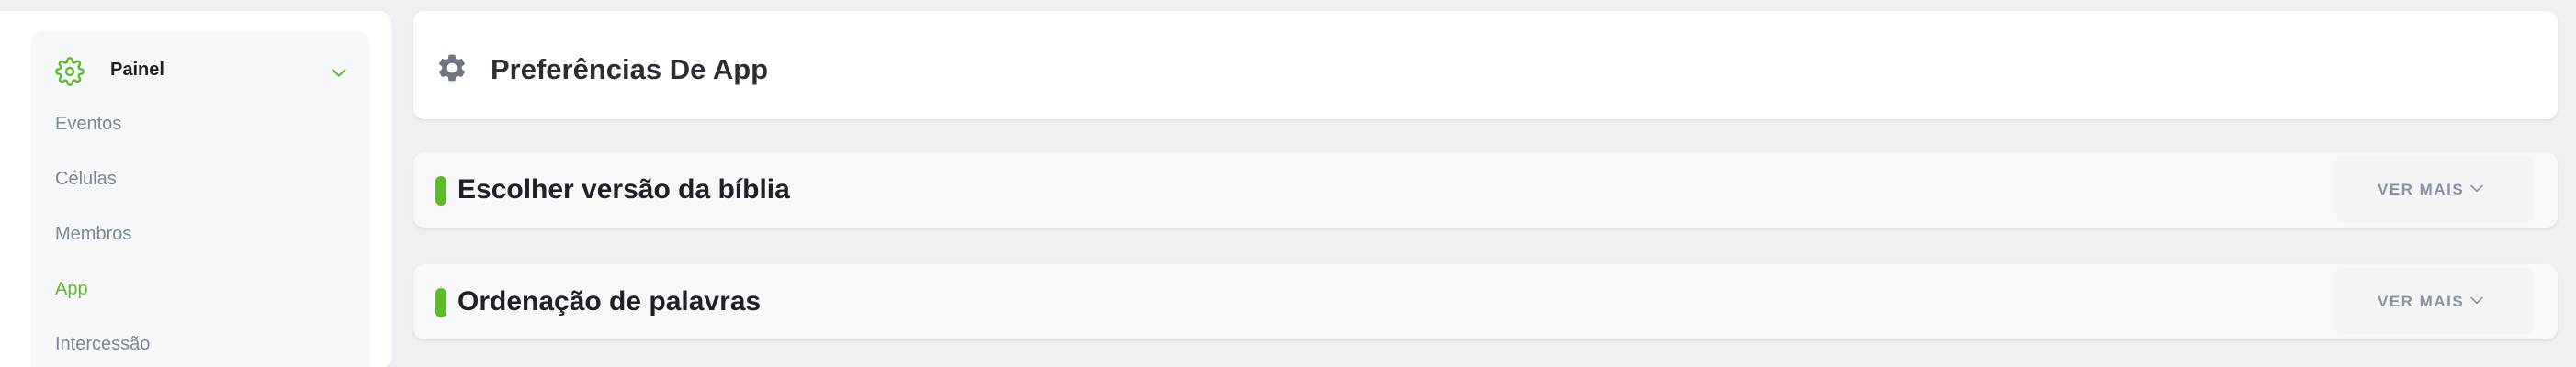  Describe the element at coordinates (93, 235) in the screenshot. I see `sidebar-item-membros: Membros` at that location.